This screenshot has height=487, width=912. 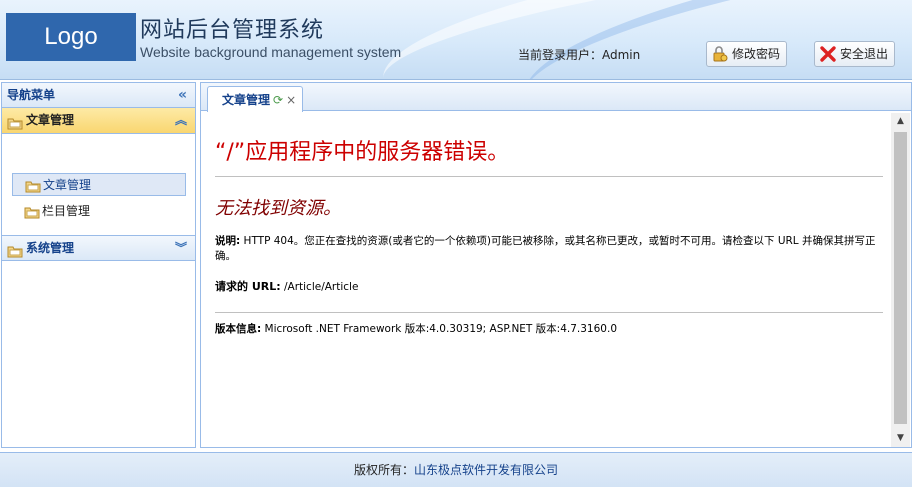 I want to click on vertical-scrollbar: ▲ ▼, so click(x=900, y=280).